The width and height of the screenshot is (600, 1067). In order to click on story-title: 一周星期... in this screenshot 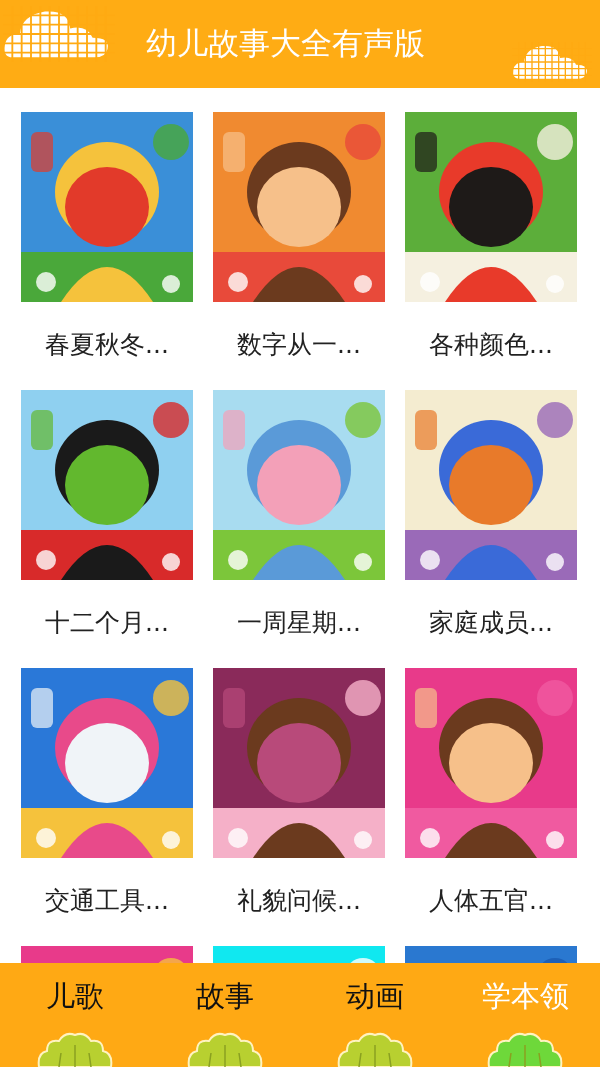, I will do `click(299, 622)`.